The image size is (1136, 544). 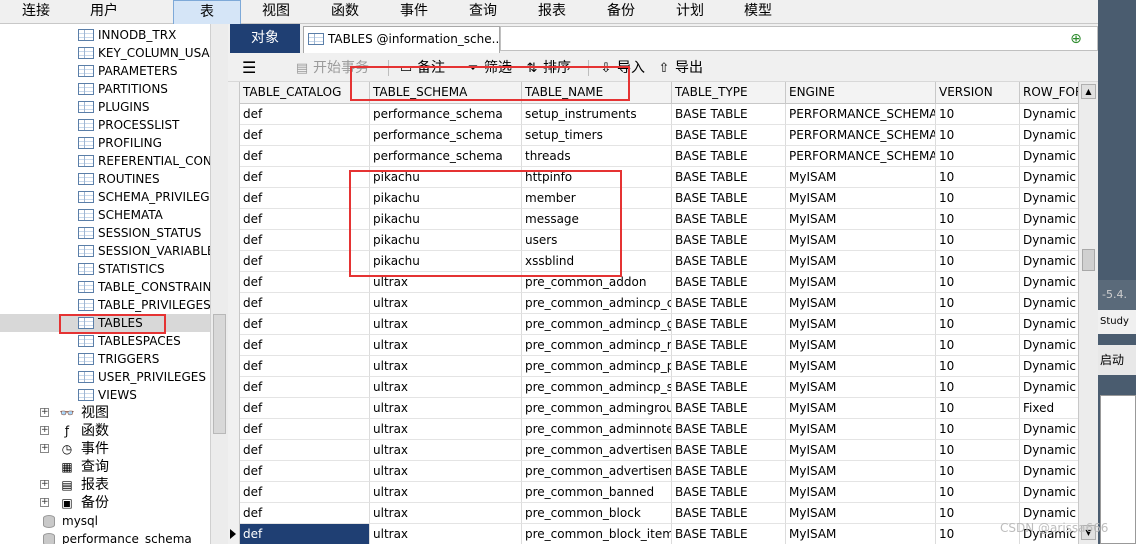 I want to click on table-cell: pre_common_admincp_session, so click(x=597, y=387).